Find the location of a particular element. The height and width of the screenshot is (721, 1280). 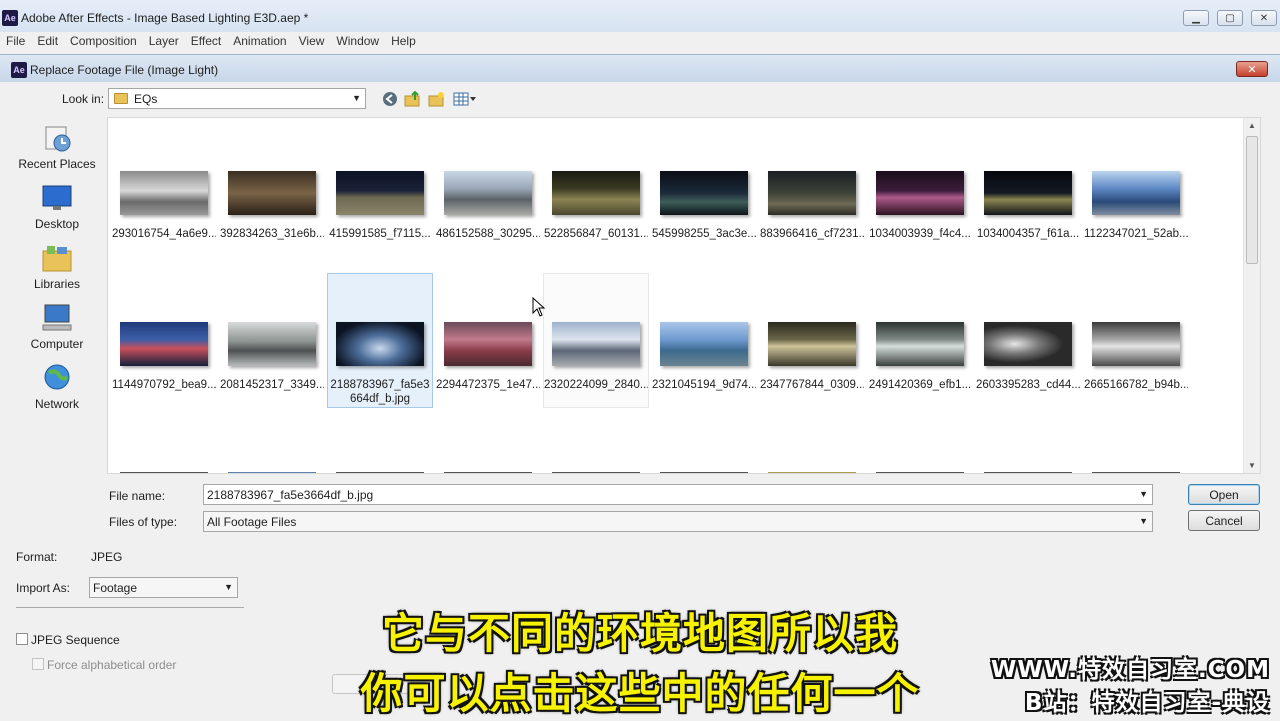

up-folder-icon is located at coordinates (412, 99).